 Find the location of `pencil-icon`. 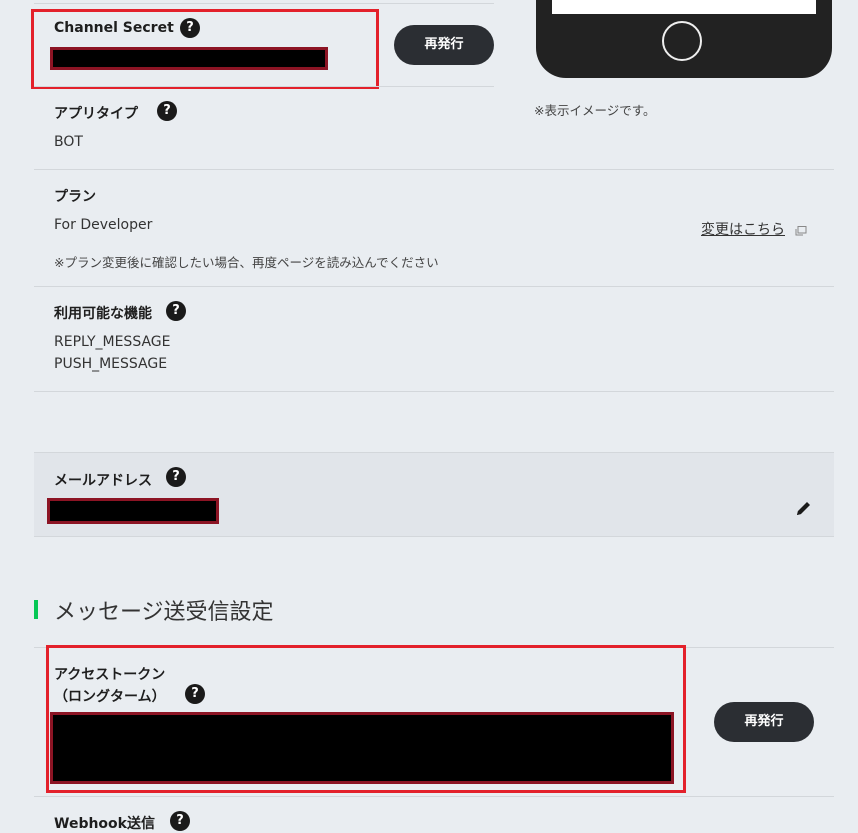

pencil-icon is located at coordinates (804, 508).